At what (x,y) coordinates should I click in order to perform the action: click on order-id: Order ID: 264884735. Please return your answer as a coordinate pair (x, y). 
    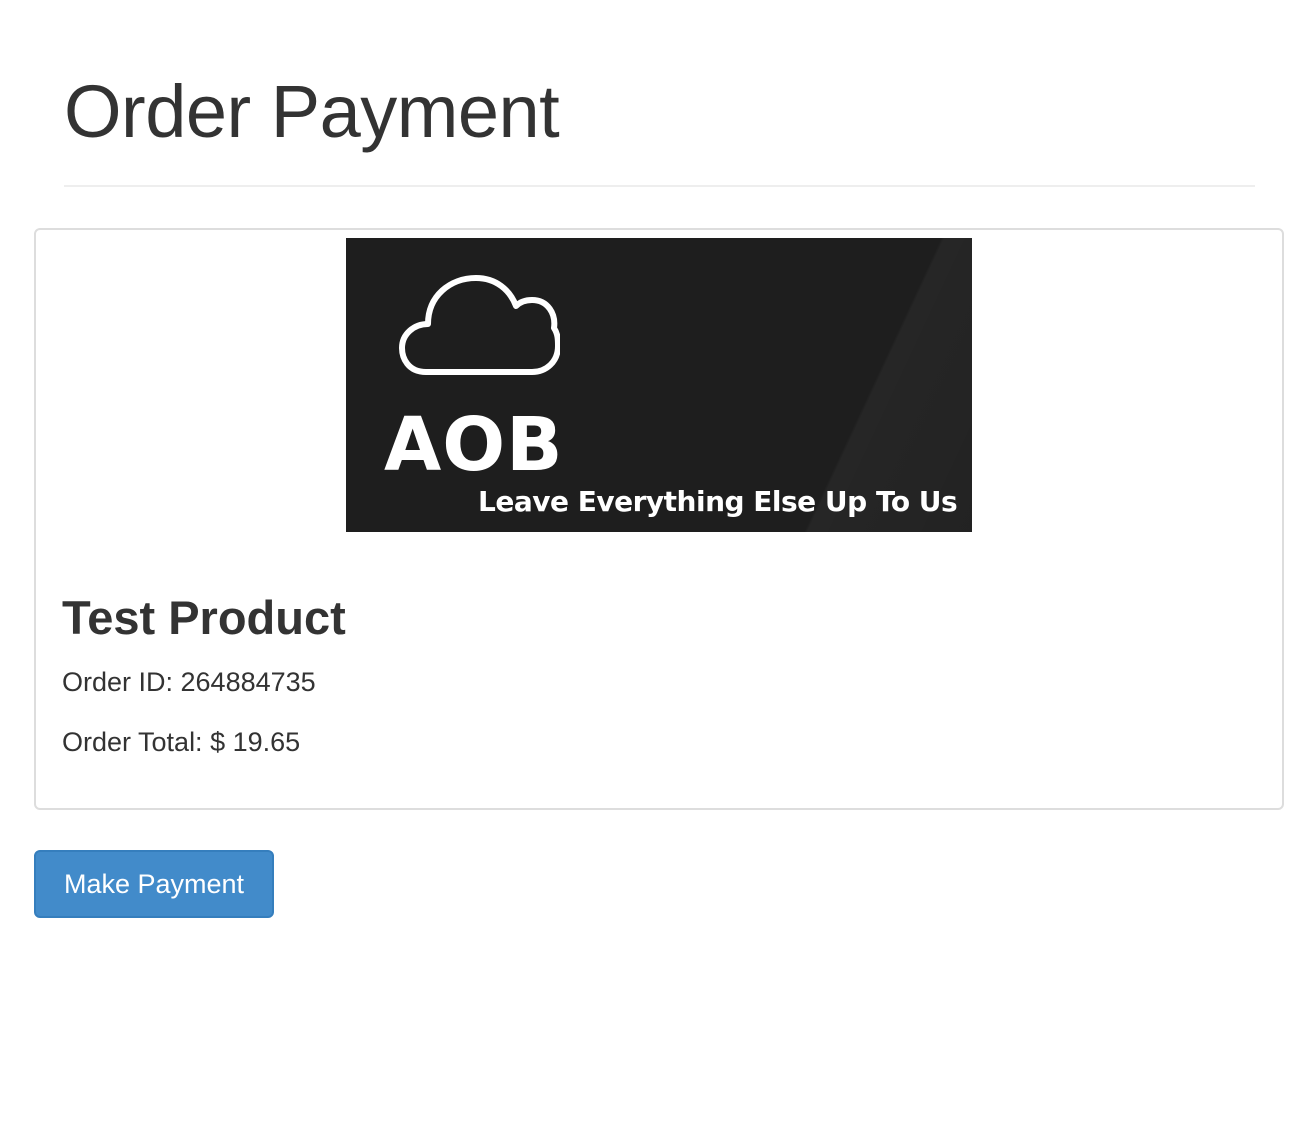
    Looking at the image, I should click on (189, 682).